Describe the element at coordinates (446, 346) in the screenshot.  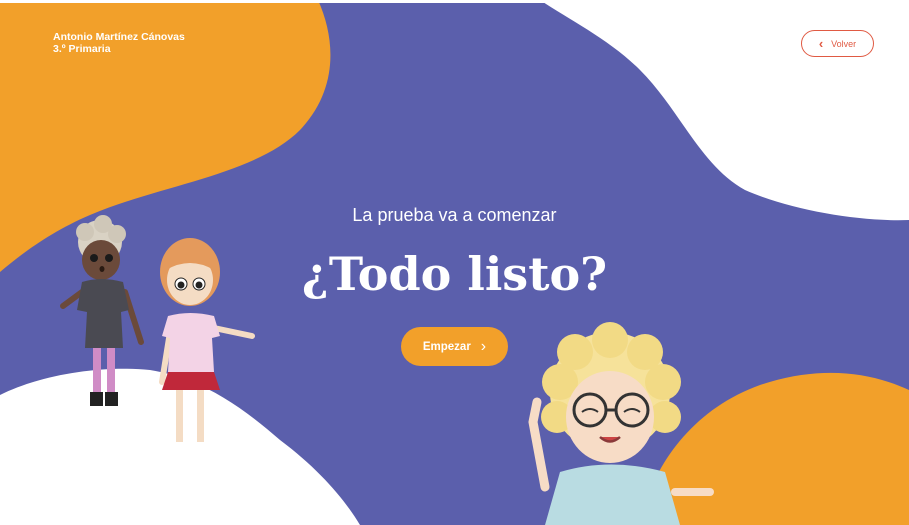
I see `start-button-label: Empezar` at that location.